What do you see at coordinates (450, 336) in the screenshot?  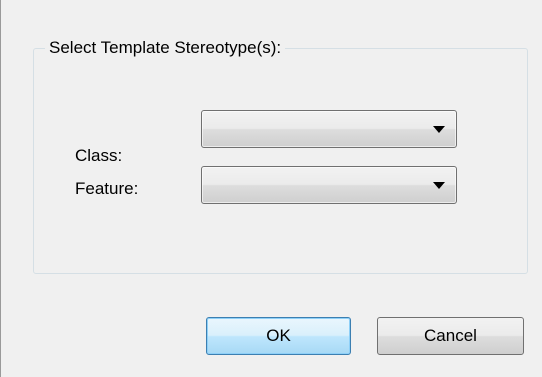 I see `cancel-button: Cancel` at bounding box center [450, 336].